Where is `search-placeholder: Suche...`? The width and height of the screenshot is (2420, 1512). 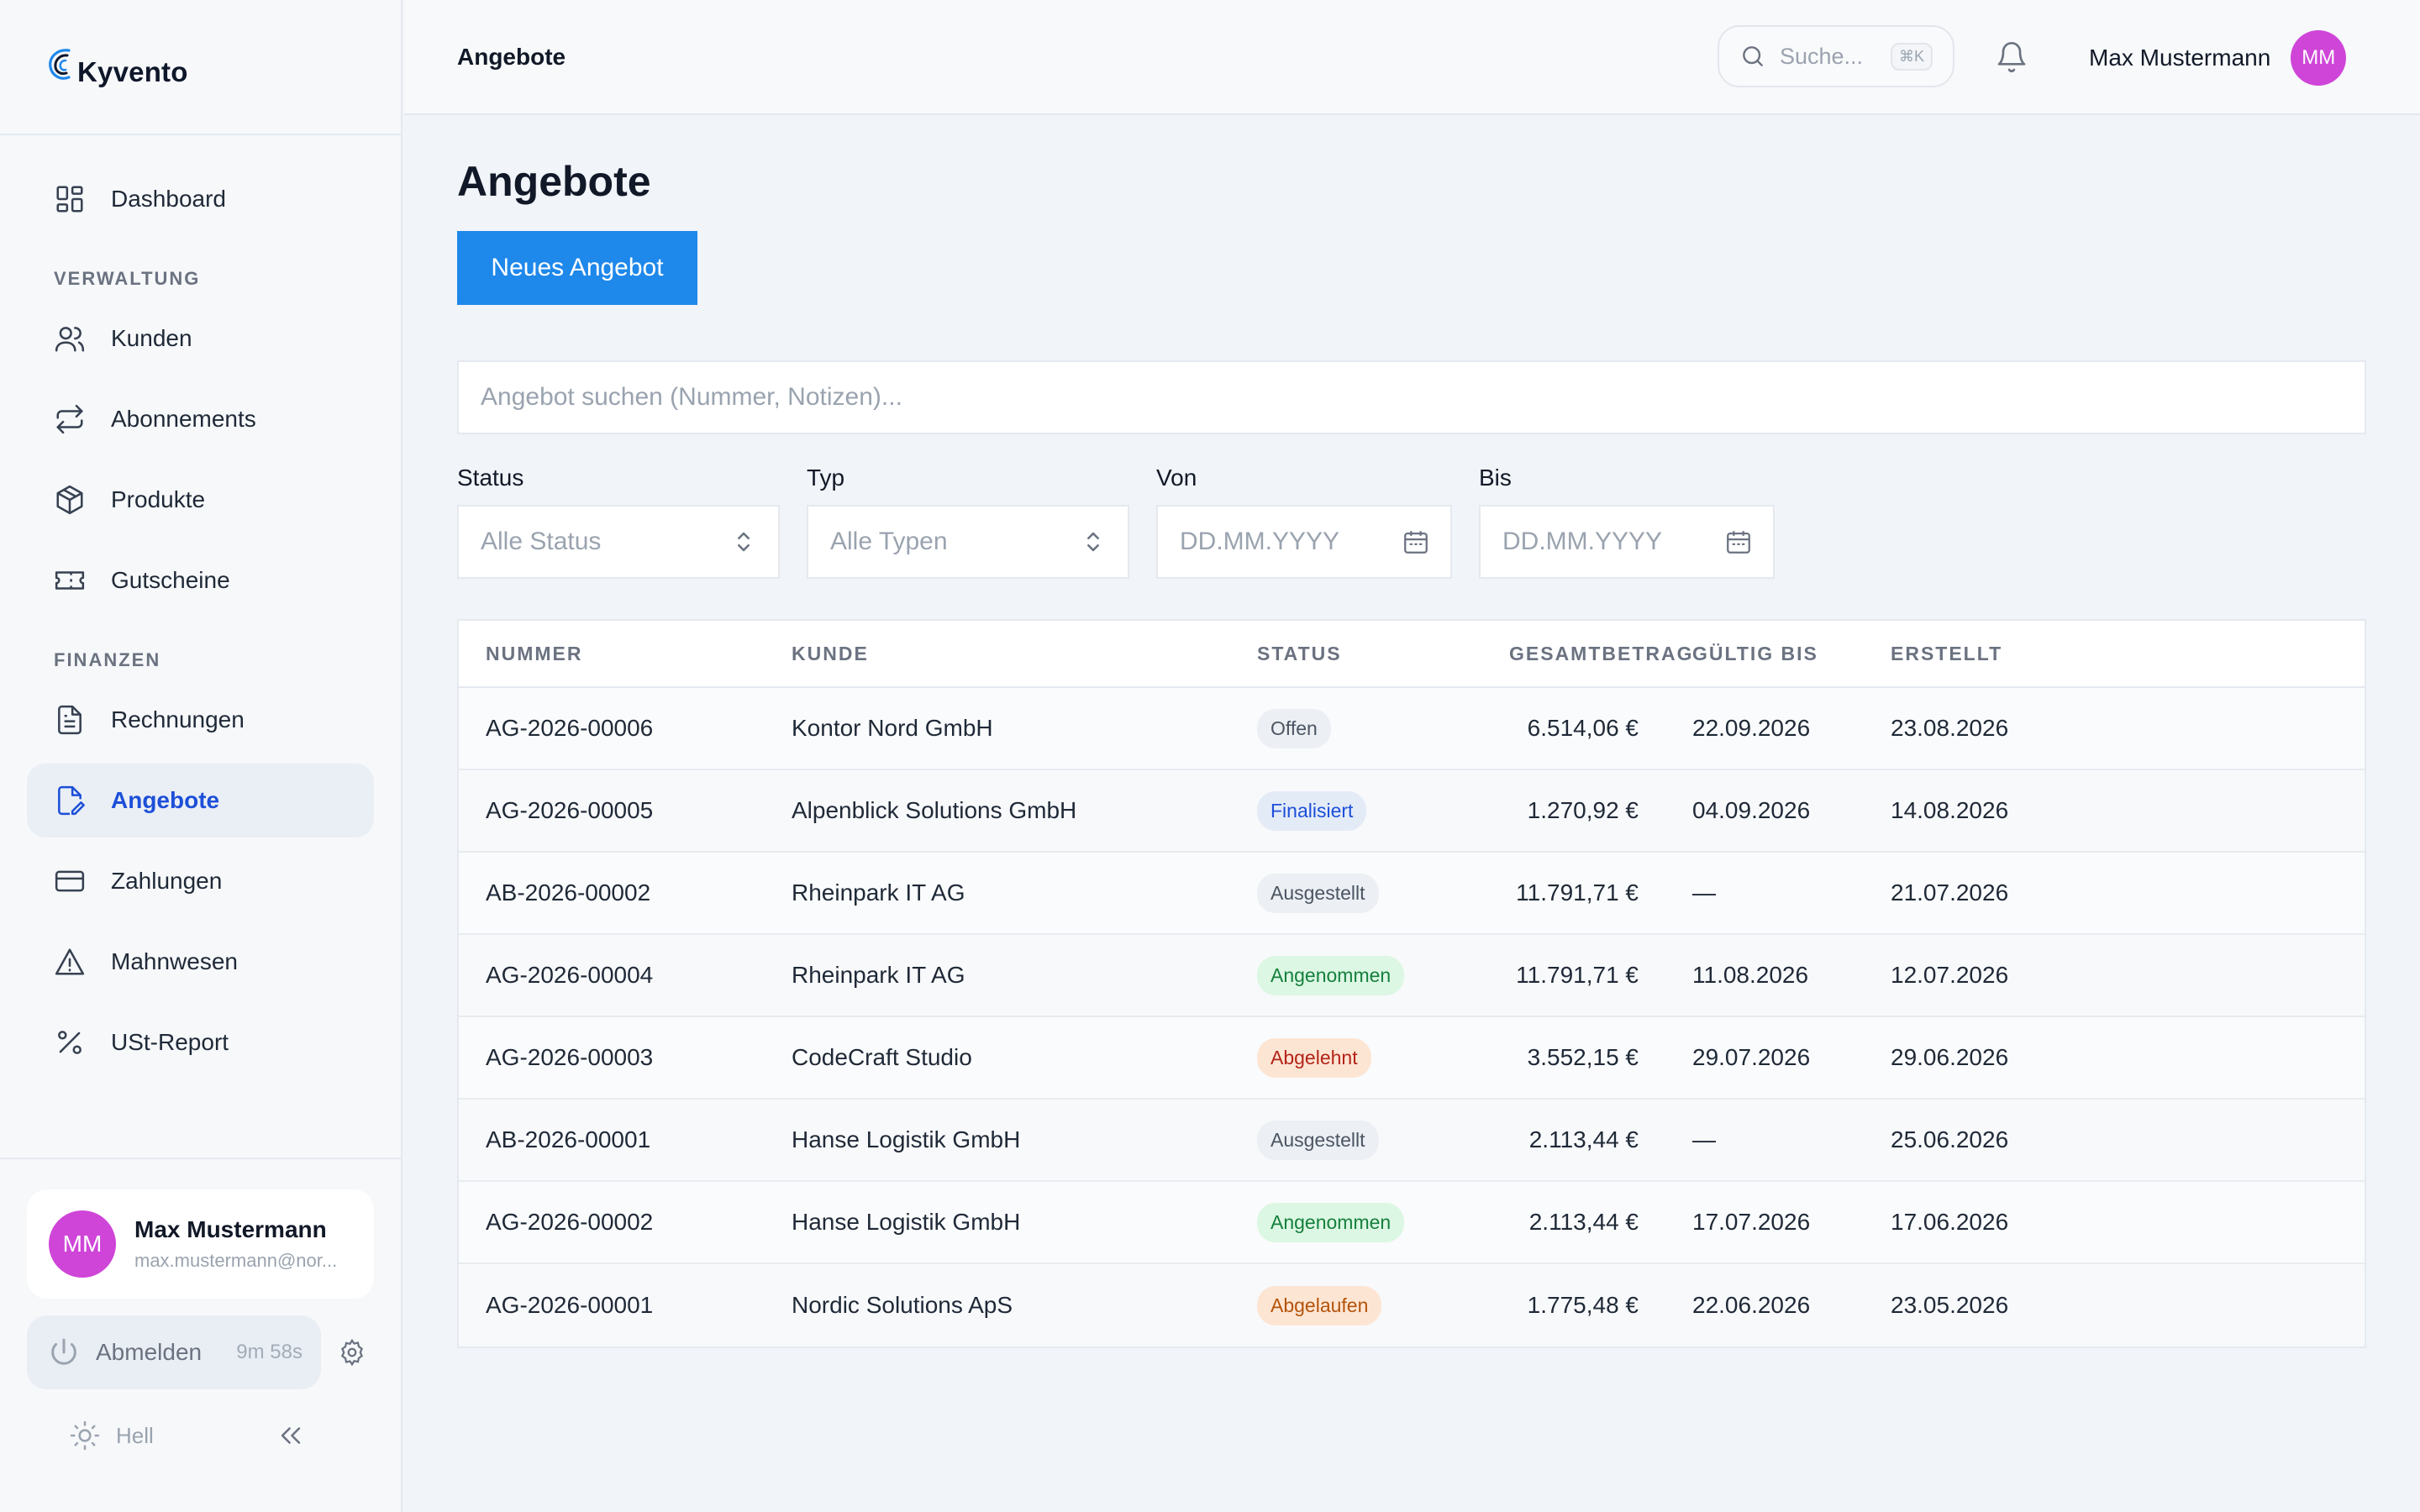 search-placeholder: Suche... is located at coordinates (1822, 56).